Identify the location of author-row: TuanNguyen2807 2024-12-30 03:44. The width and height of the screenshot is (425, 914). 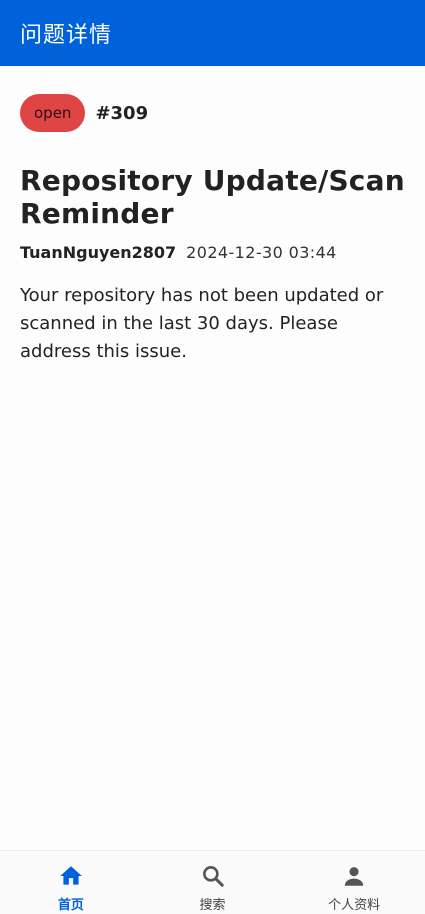
(212, 252).